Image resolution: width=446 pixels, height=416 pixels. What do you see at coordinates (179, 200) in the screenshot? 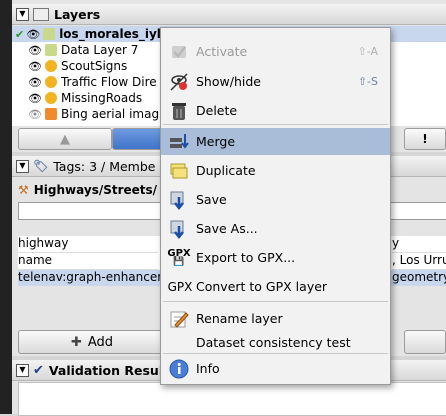
I see `save-icon` at bounding box center [179, 200].